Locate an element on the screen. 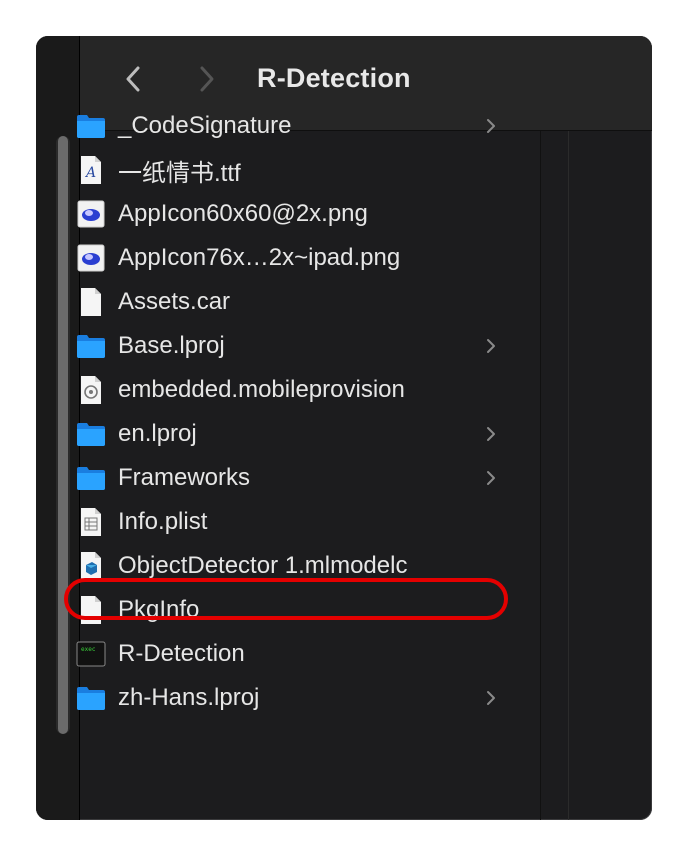 The width and height of the screenshot is (688, 856). file-row: AppIcon76x…2x~ipad.png is located at coordinates (282, 258).